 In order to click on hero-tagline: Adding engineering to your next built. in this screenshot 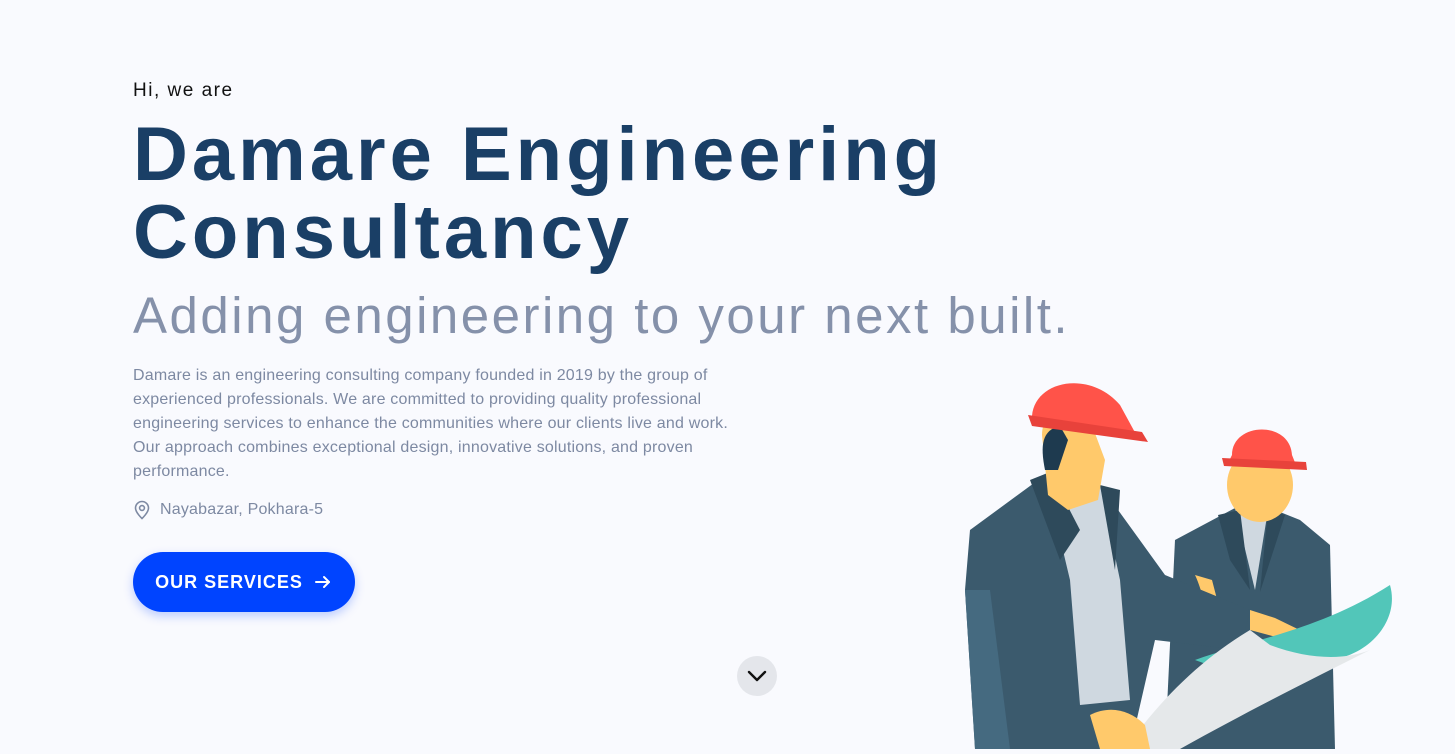, I will do `click(602, 315)`.